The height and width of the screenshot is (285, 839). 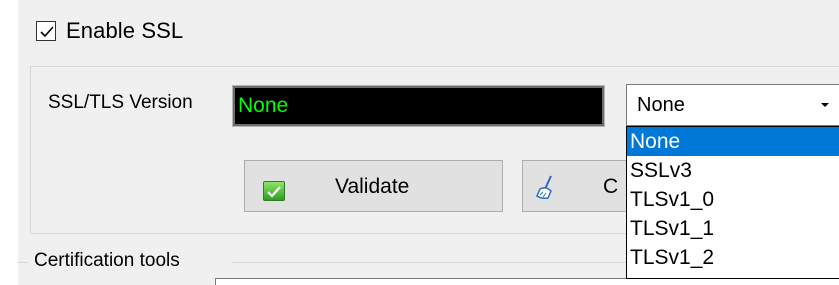 What do you see at coordinates (611, 186) in the screenshot?
I see `clear-button-label: C` at bounding box center [611, 186].